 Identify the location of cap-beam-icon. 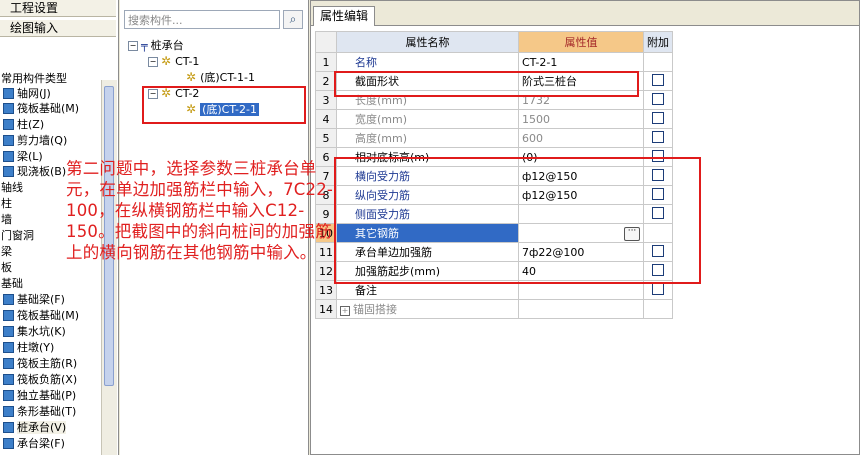
(8, 443).